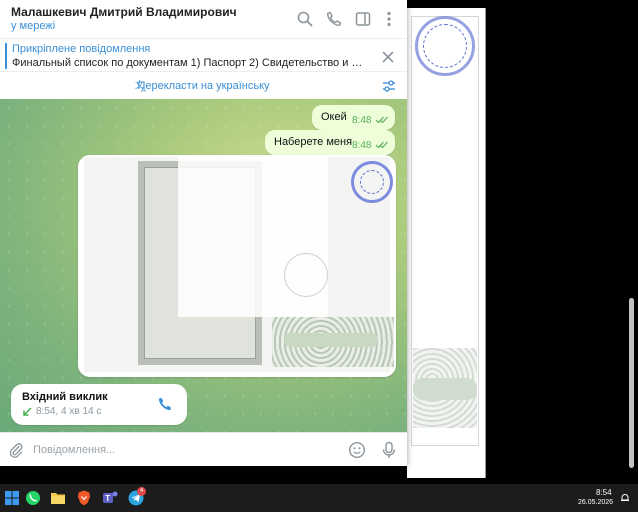 This screenshot has width=638, height=512. Describe the element at coordinates (58, 498) in the screenshot. I see `file-explorer-icon` at that location.